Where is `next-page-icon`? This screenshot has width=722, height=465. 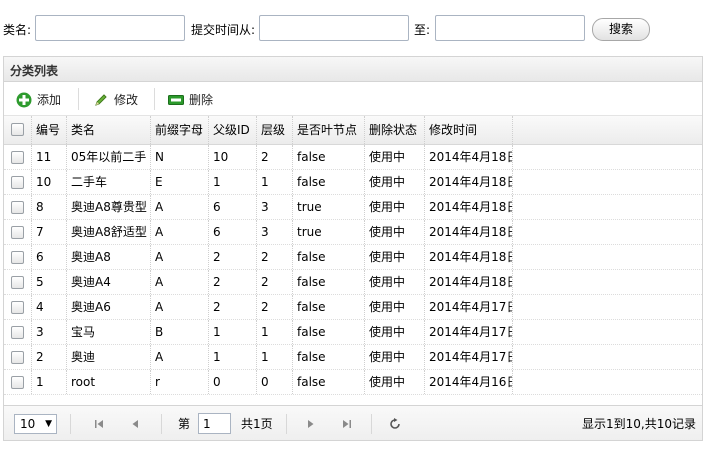
next-page-icon is located at coordinates (311, 424).